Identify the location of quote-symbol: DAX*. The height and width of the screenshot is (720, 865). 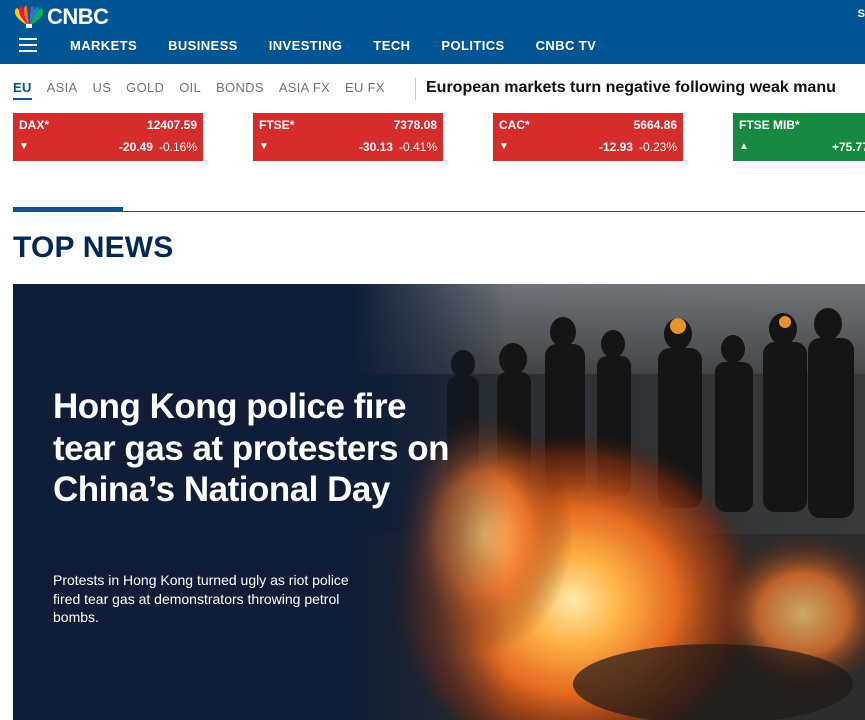
(34, 125).